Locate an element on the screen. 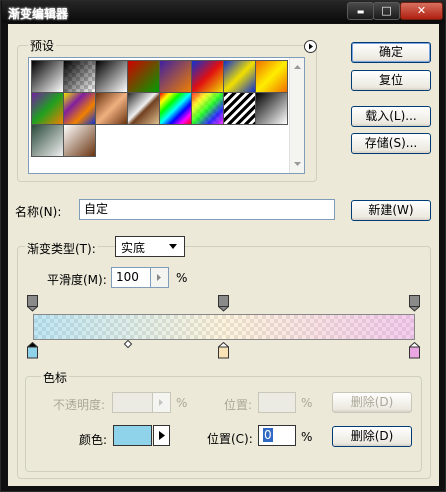 This screenshot has width=446, height=492. smoothness-slider-button is located at coordinates (160, 277).